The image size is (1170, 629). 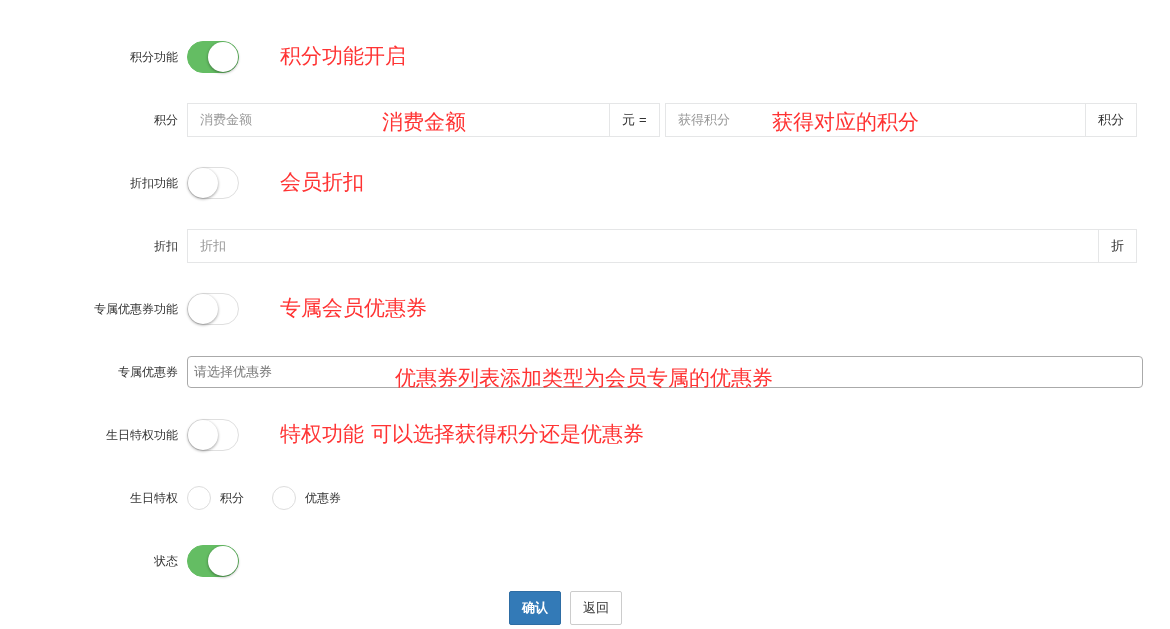 What do you see at coordinates (142, 435) in the screenshot?
I see `field-label: 生日特权功能` at bounding box center [142, 435].